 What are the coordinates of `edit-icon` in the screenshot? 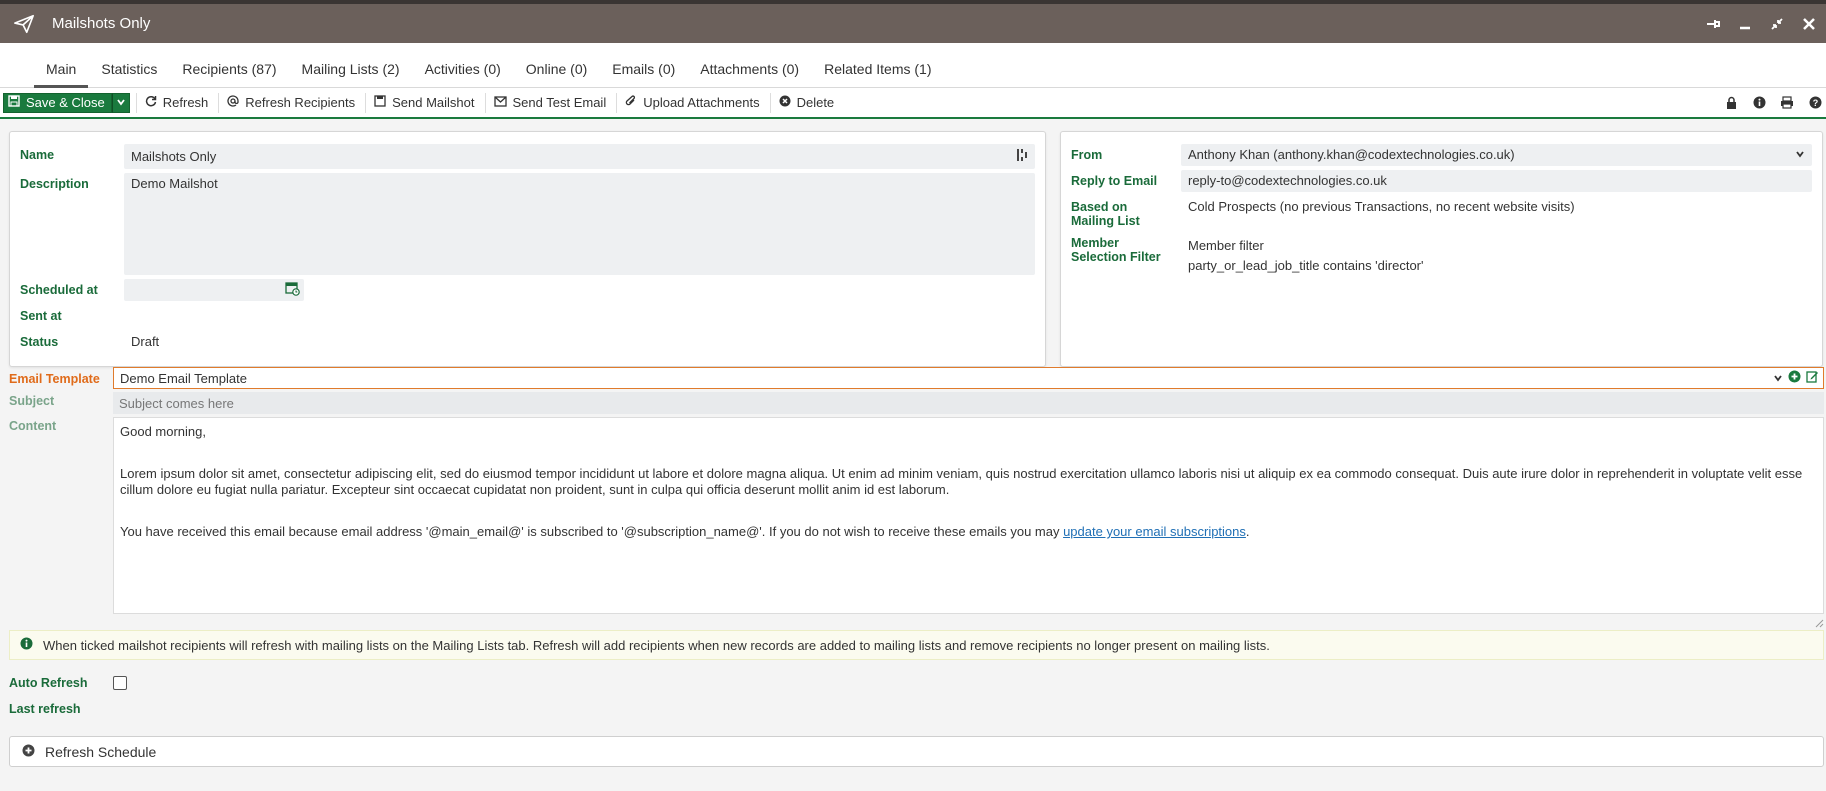 It's located at (1812, 378).